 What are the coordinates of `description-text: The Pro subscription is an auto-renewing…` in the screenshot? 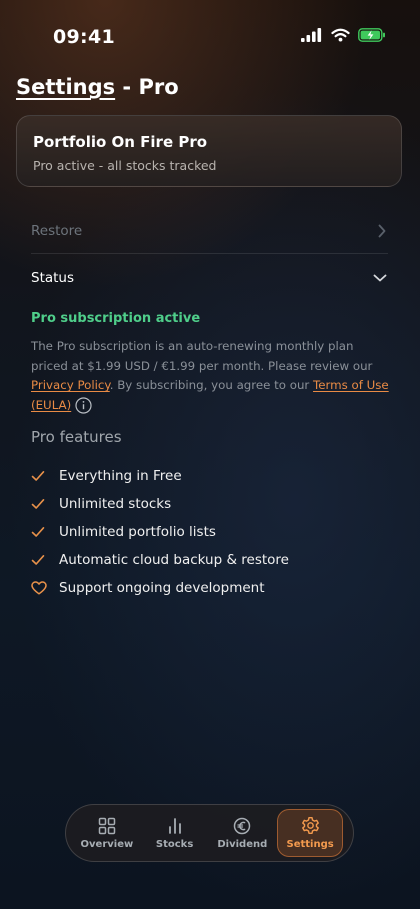 It's located at (202, 356).